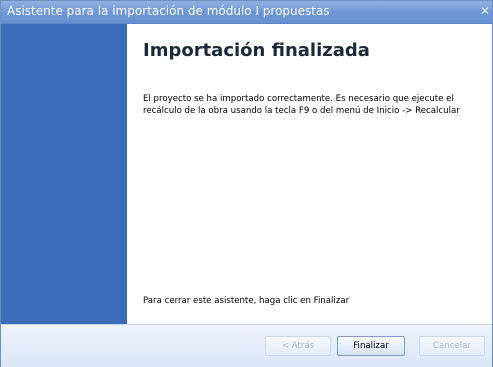 The width and height of the screenshot is (493, 367). What do you see at coordinates (485, 11) in the screenshot?
I see `close-icon: ✕` at bounding box center [485, 11].